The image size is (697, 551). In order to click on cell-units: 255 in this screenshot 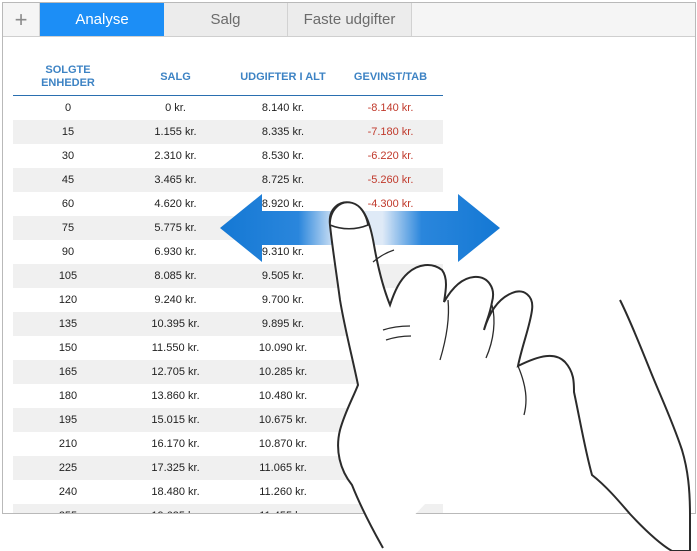, I will do `click(68, 511)`.